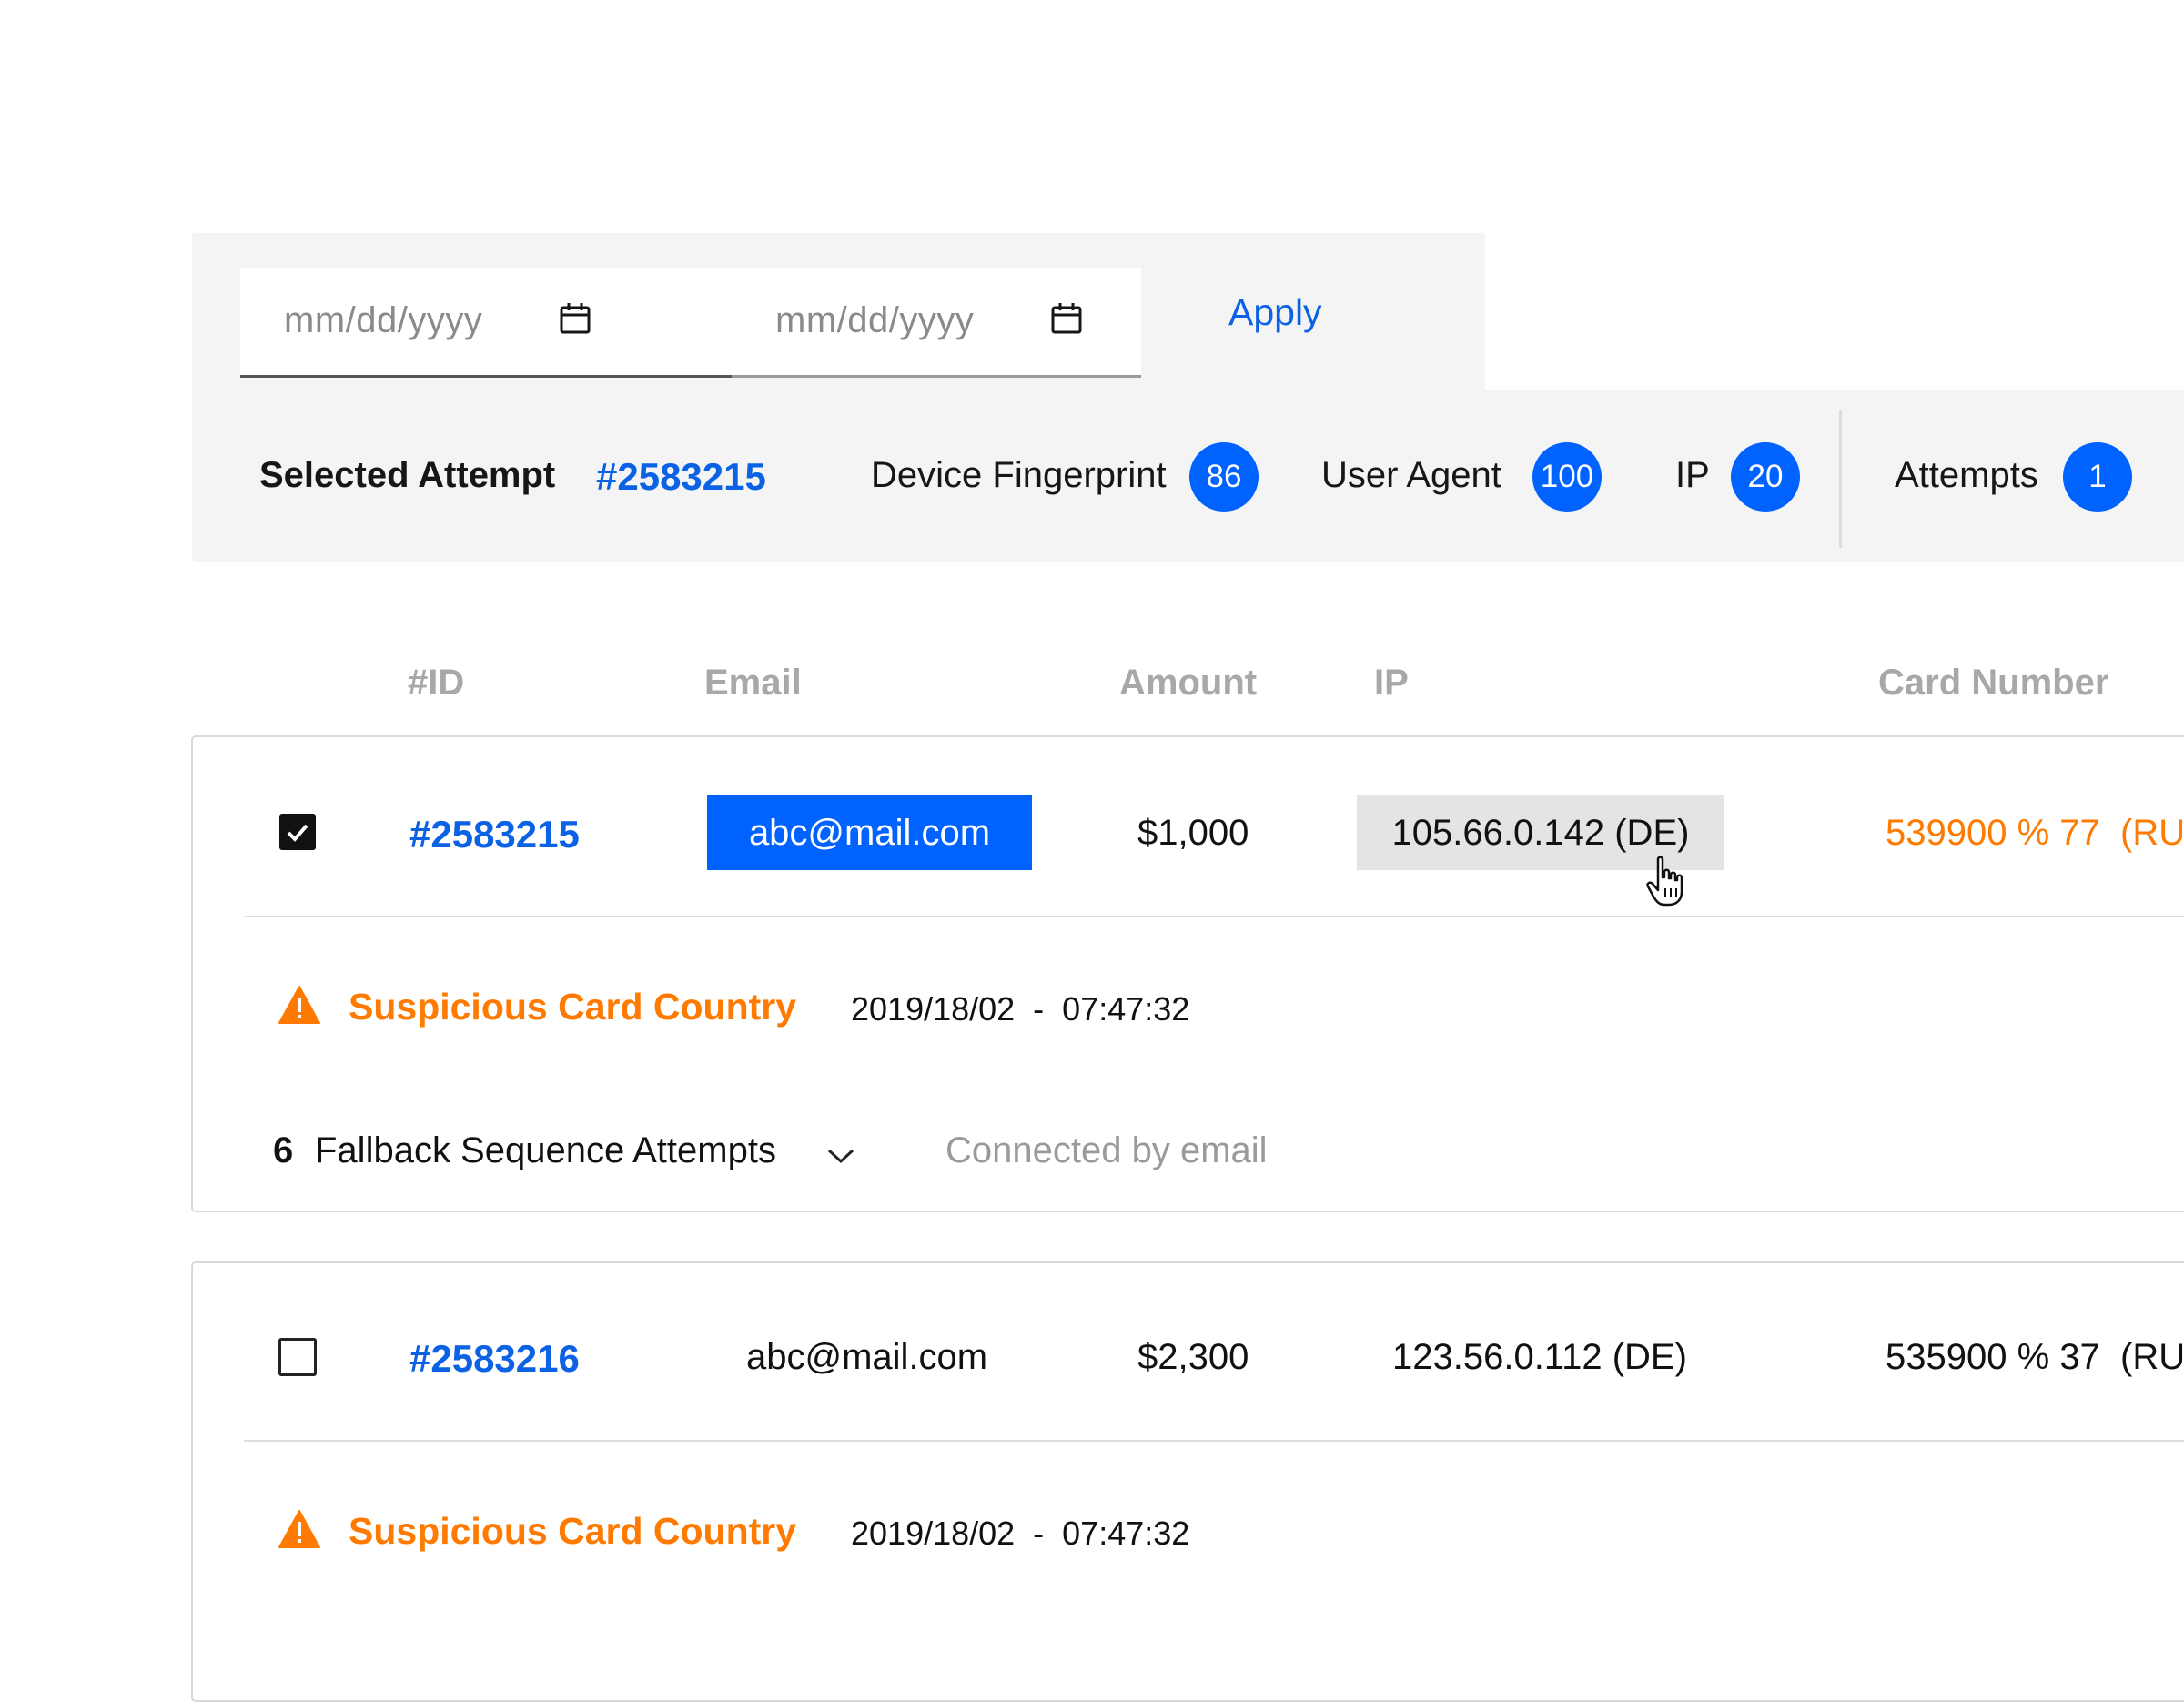  Describe the element at coordinates (1275, 312) in the screenshot. I see `apply-button: Apply` at that location.